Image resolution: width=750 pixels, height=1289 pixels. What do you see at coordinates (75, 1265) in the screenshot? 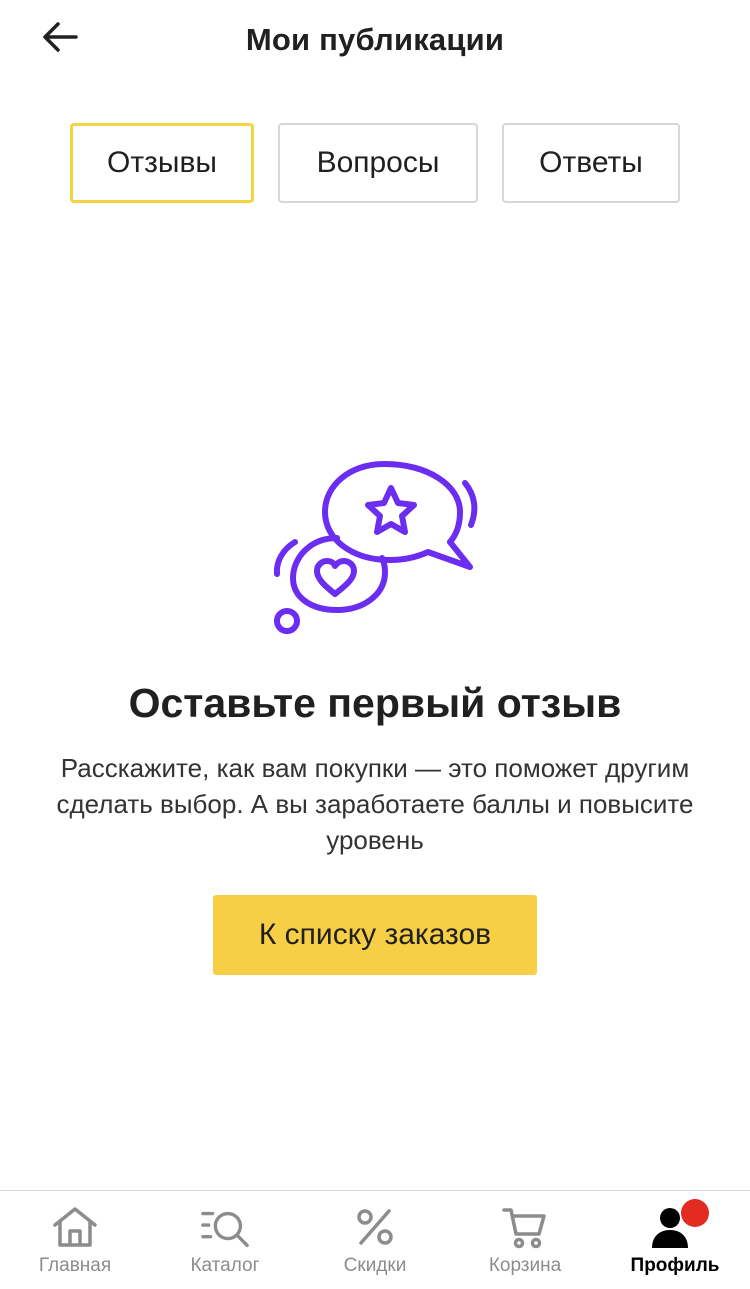
I see `nav-label-home: Главная` at bounding box center [75, 1265].